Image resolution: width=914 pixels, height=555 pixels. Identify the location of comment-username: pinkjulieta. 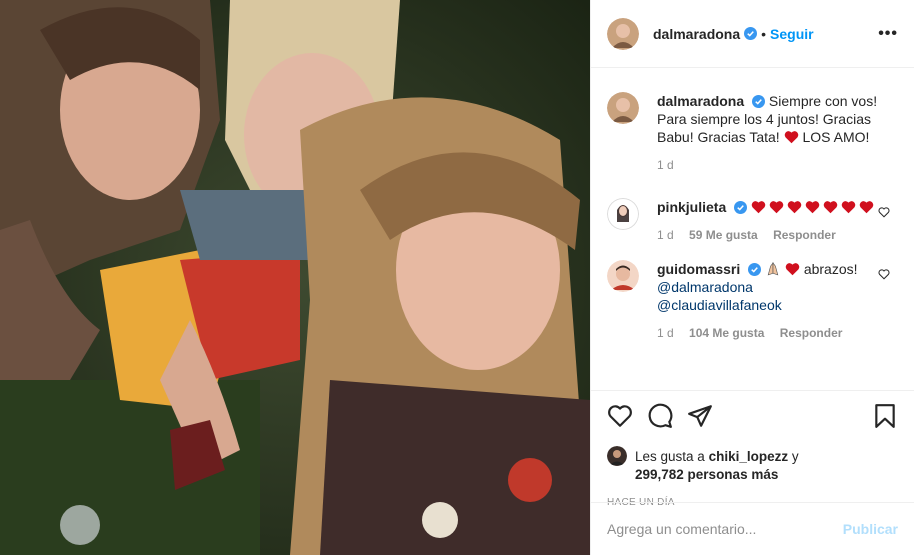
(691, 207).